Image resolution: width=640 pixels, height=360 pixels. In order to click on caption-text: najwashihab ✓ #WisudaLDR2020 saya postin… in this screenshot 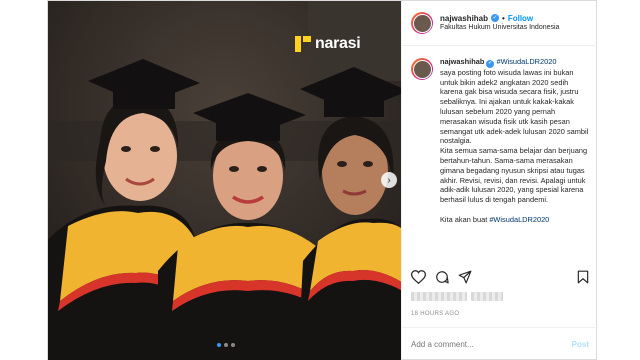, I will do `click(515, 158)`.